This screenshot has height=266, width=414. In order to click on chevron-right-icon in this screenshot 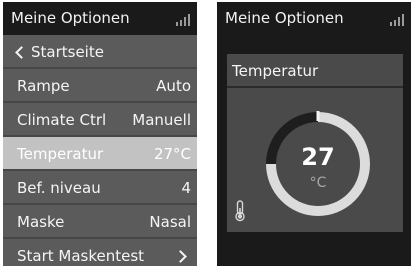, I will do `click(180, 256)`.